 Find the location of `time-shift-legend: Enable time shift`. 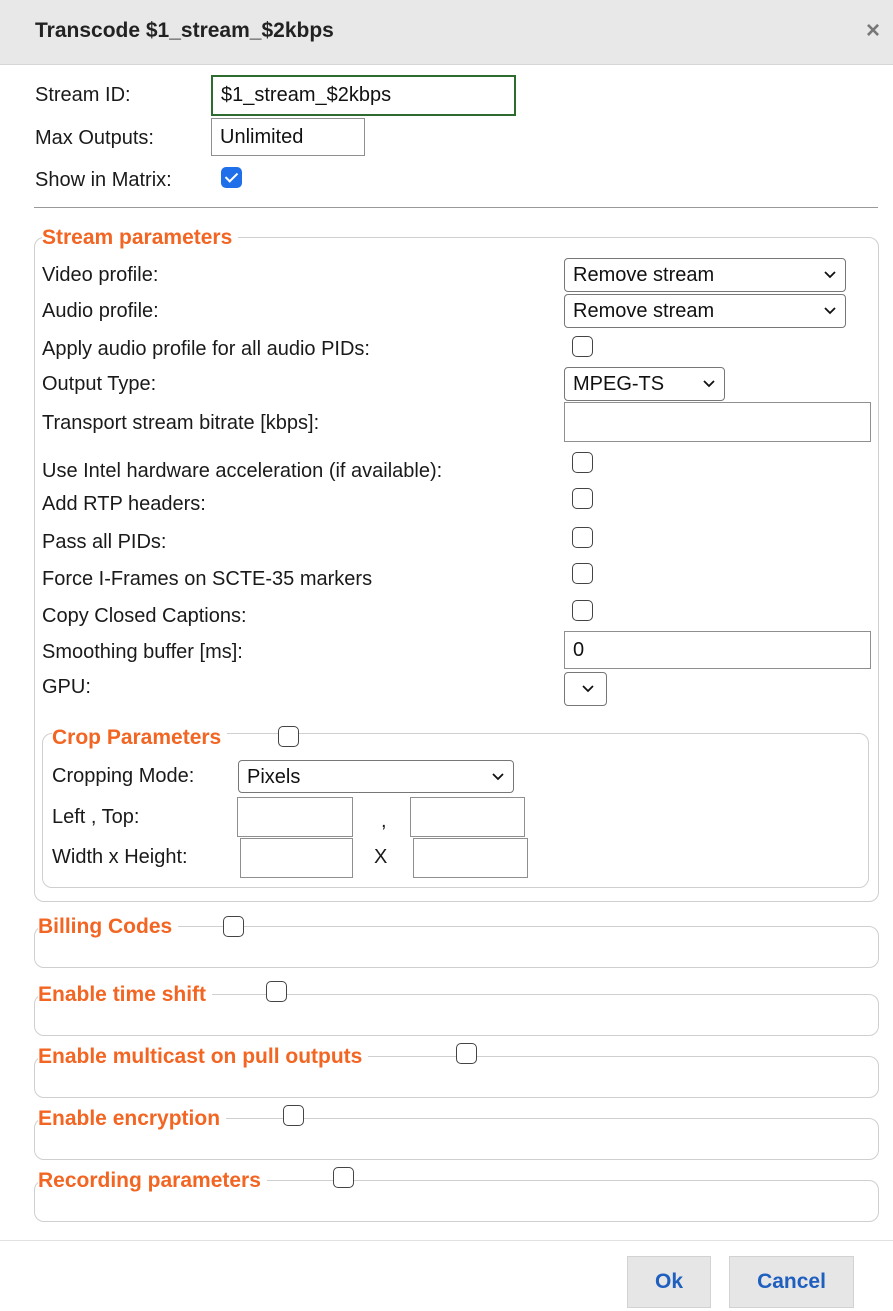

time-shift-legend: Enable time shift is located at coordinates (125, 995).